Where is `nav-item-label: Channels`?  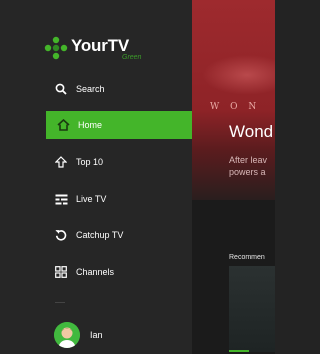 nav-item-label: Channels is located at coordinates (95, 272).